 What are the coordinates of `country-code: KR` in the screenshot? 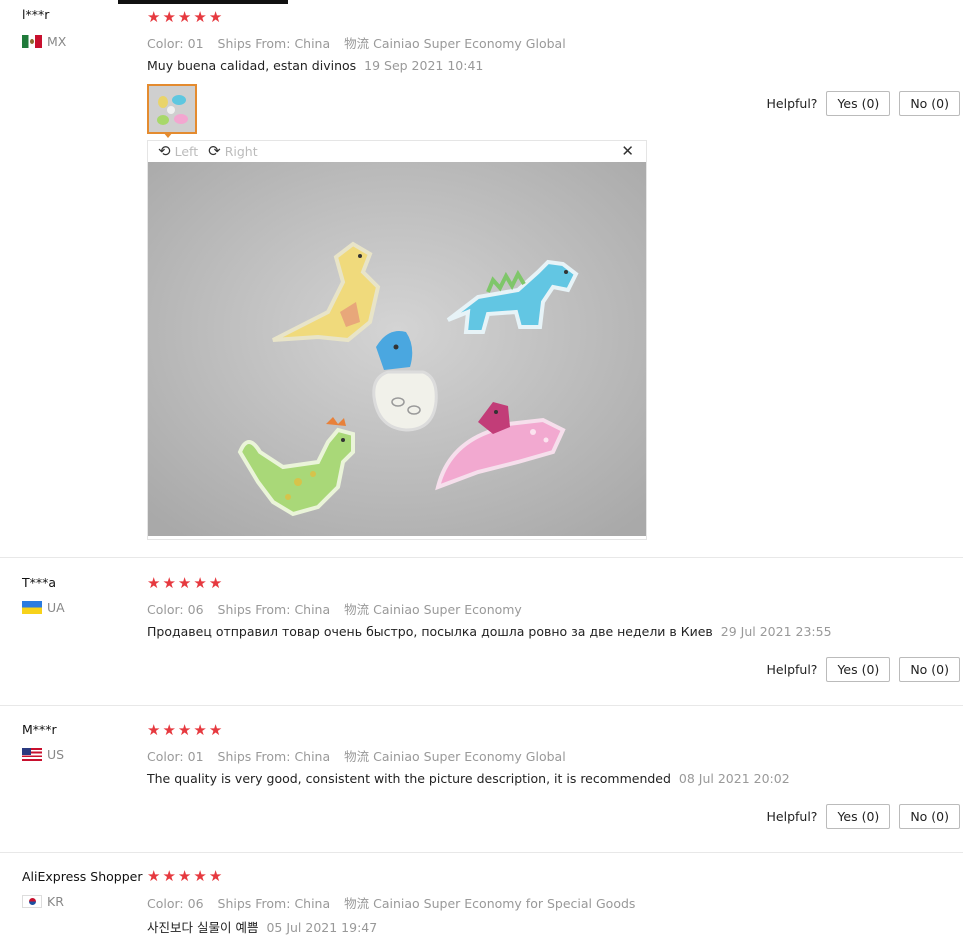 It's located at (55, 901).